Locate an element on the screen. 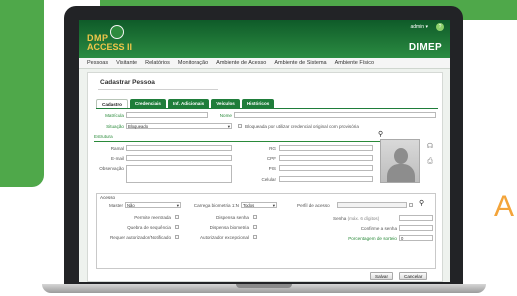  estrutura-search-icon: ⚲ is located at coordinates (380, 134).